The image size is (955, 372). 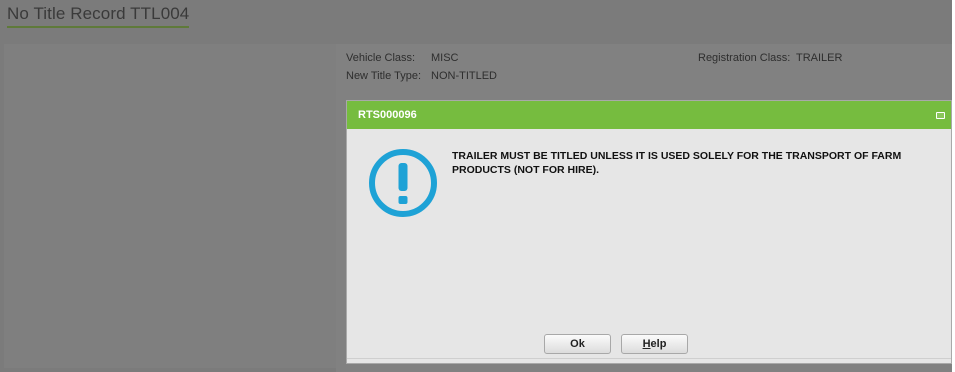 What do you see at coordinates (577, 344) in the screenshot?
I see `ok-button: Ok` at bounding box center [577, 344].